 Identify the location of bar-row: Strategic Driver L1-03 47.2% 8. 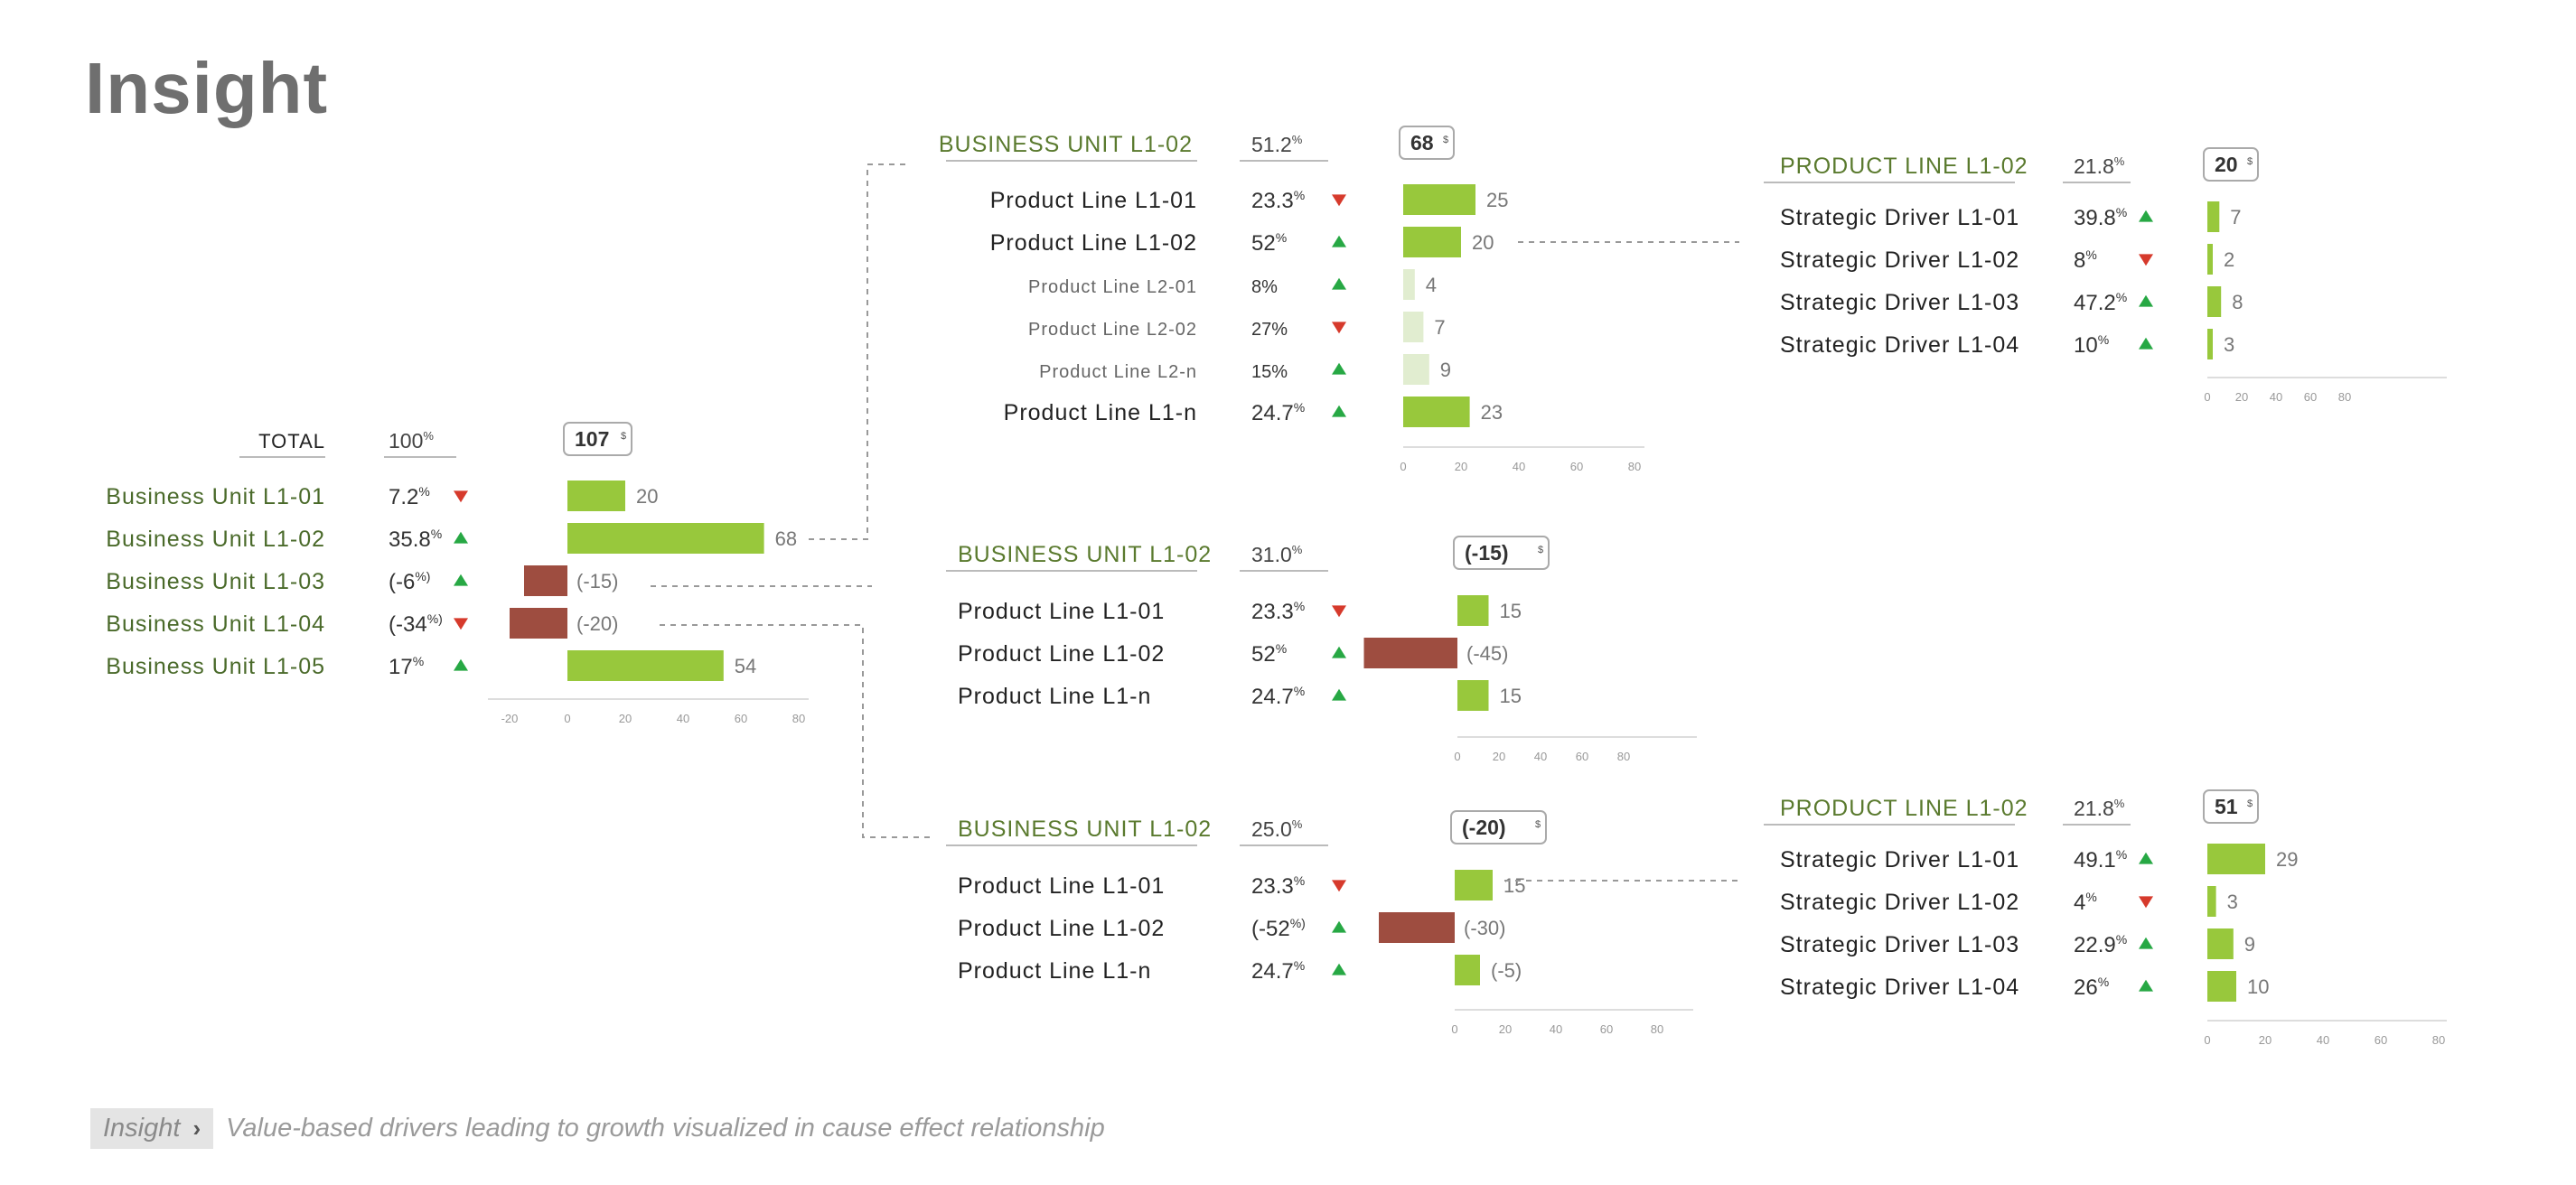
(2011, 301).